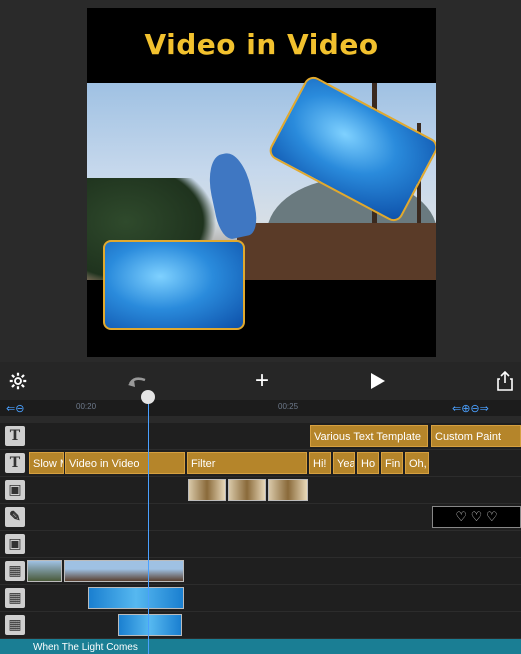 The width and height of the screenshot is (521, 654). I want to click on playhead-line, so click(148, 526).